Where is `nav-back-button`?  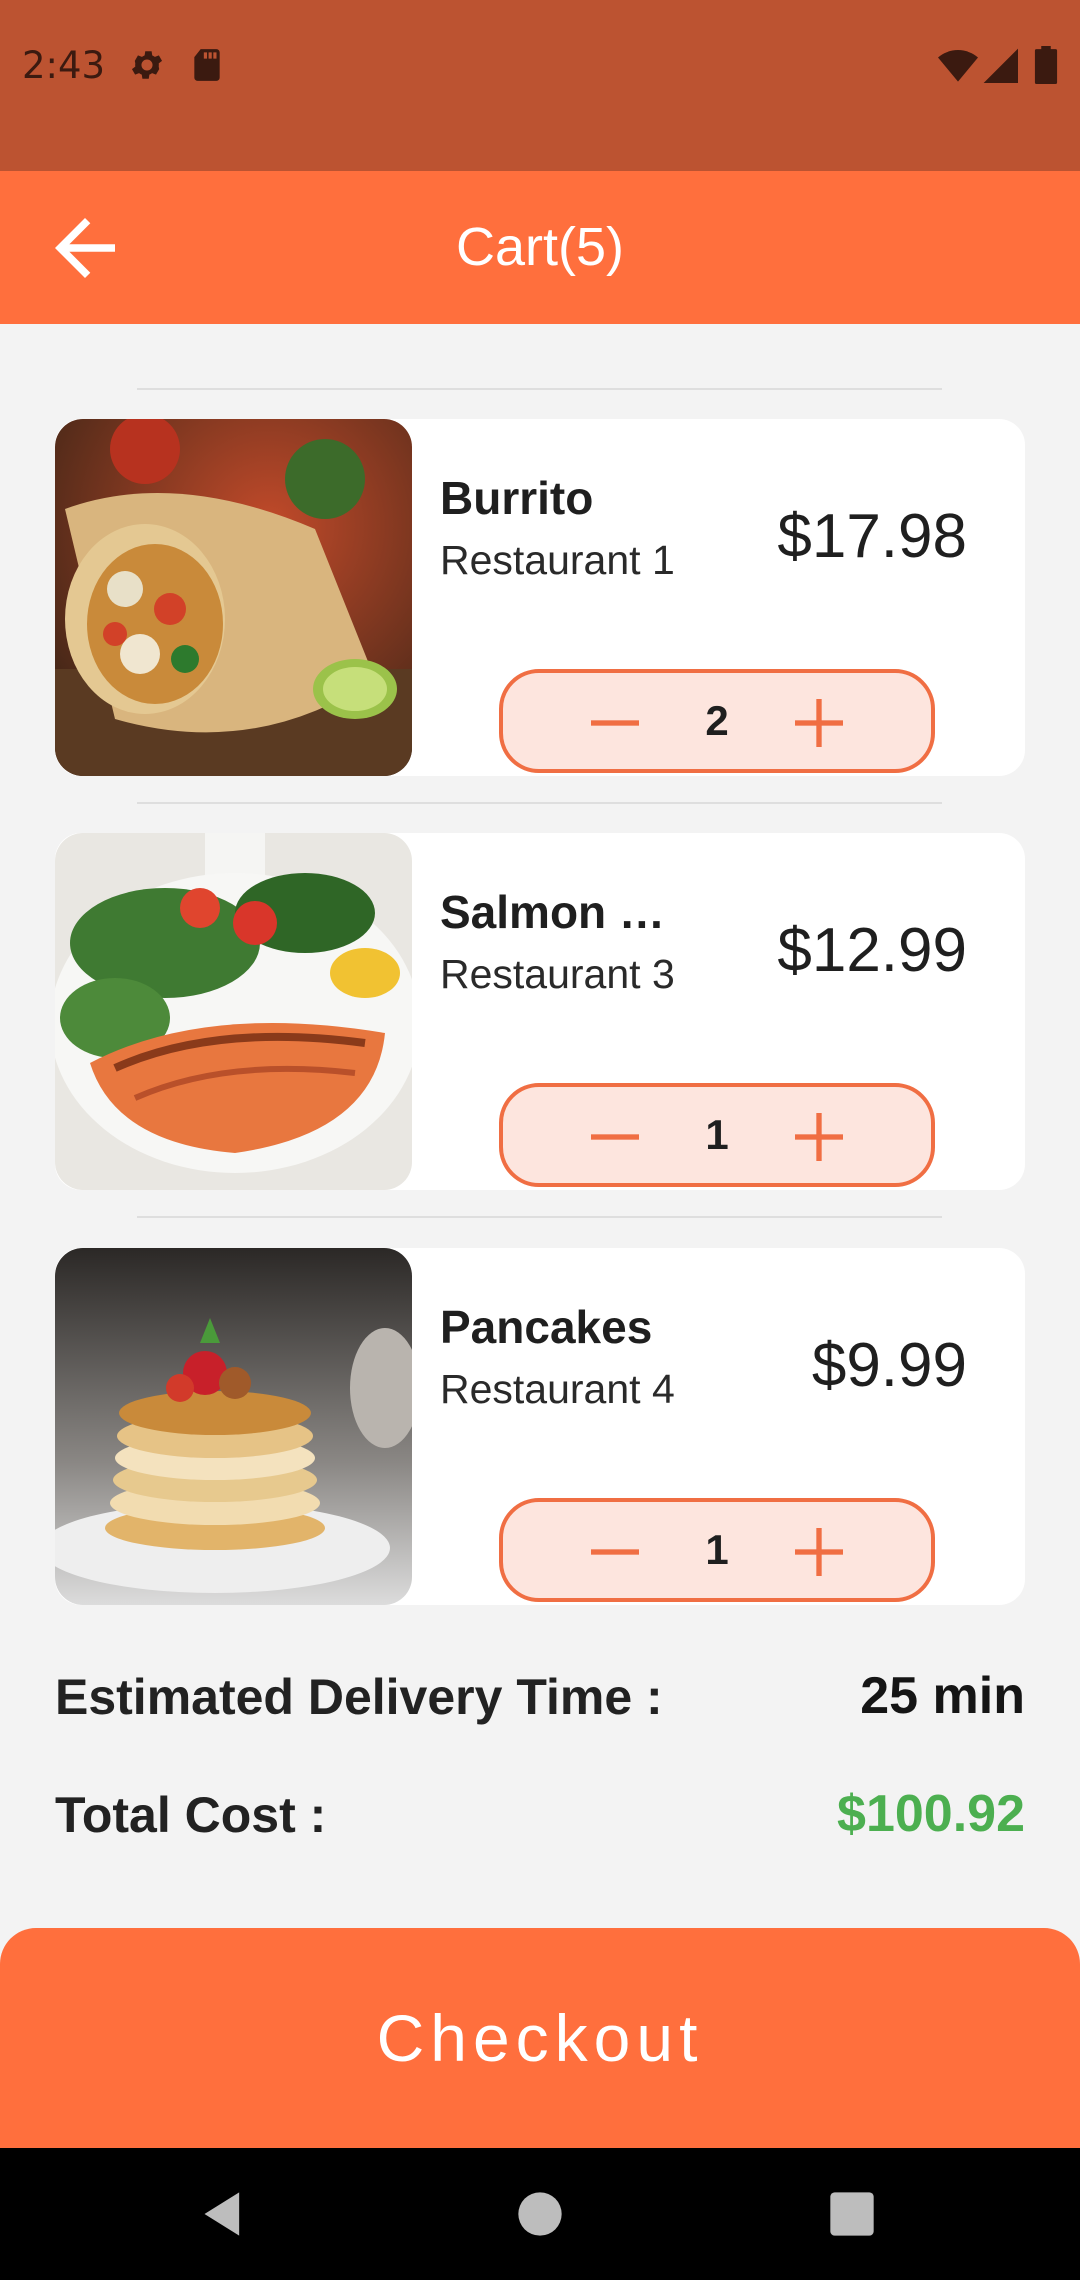 nav-back-button is located at coordinates (224, 2214).